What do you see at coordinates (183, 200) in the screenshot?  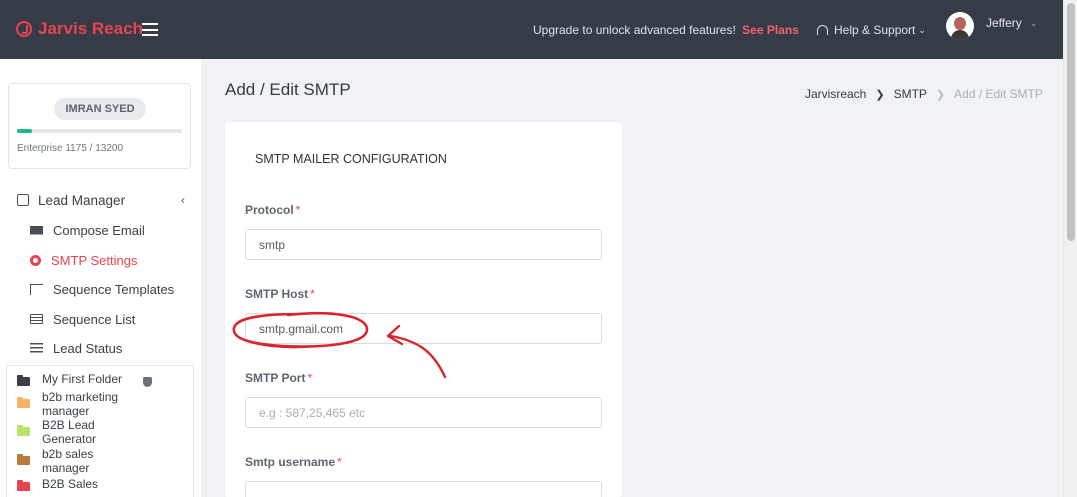 I see `chevron-left-icon: ‹` at bounding box center [183, 200].